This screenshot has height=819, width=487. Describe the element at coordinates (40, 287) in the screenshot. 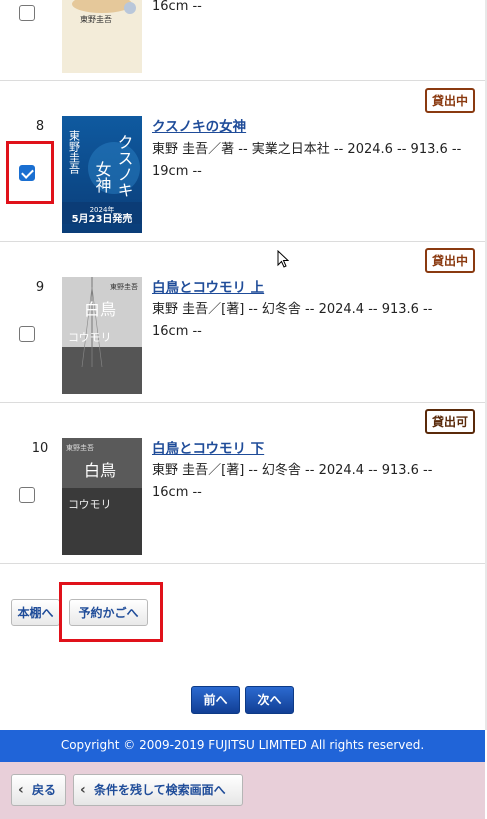

I see `item-number: 9` at that location.